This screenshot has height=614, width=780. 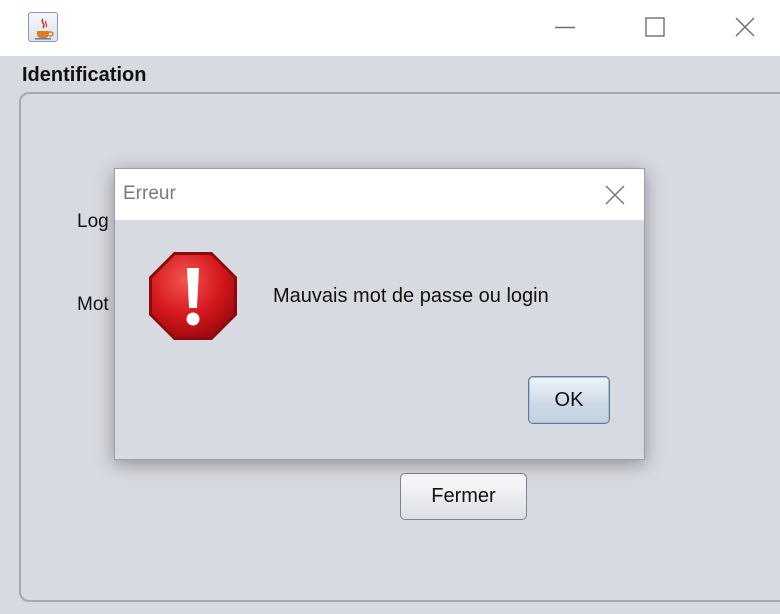 I want to click on password-label: Mot, so click(x=93, y=304).